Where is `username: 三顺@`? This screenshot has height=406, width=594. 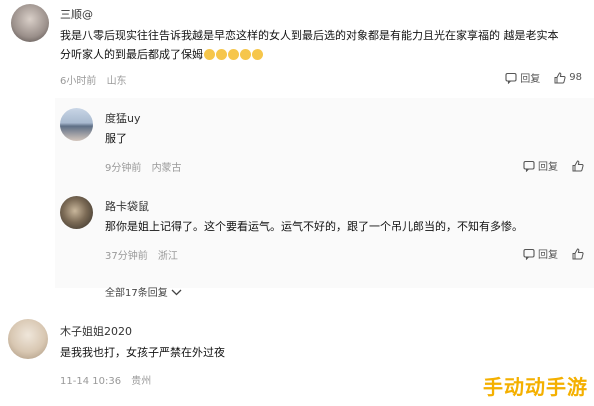
username: 三顺@ is located at coordinates (76, 14).